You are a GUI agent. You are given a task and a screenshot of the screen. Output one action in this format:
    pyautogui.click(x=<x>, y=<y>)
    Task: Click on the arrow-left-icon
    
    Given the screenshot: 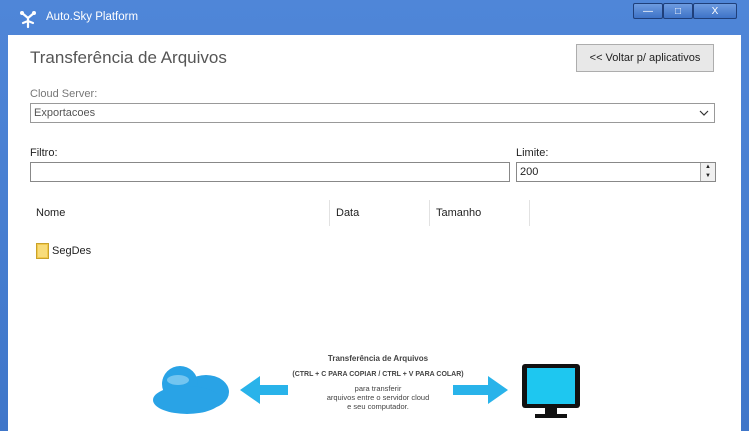 What is the action you would take?
    pyautogui.click(x=264, y=390)
    